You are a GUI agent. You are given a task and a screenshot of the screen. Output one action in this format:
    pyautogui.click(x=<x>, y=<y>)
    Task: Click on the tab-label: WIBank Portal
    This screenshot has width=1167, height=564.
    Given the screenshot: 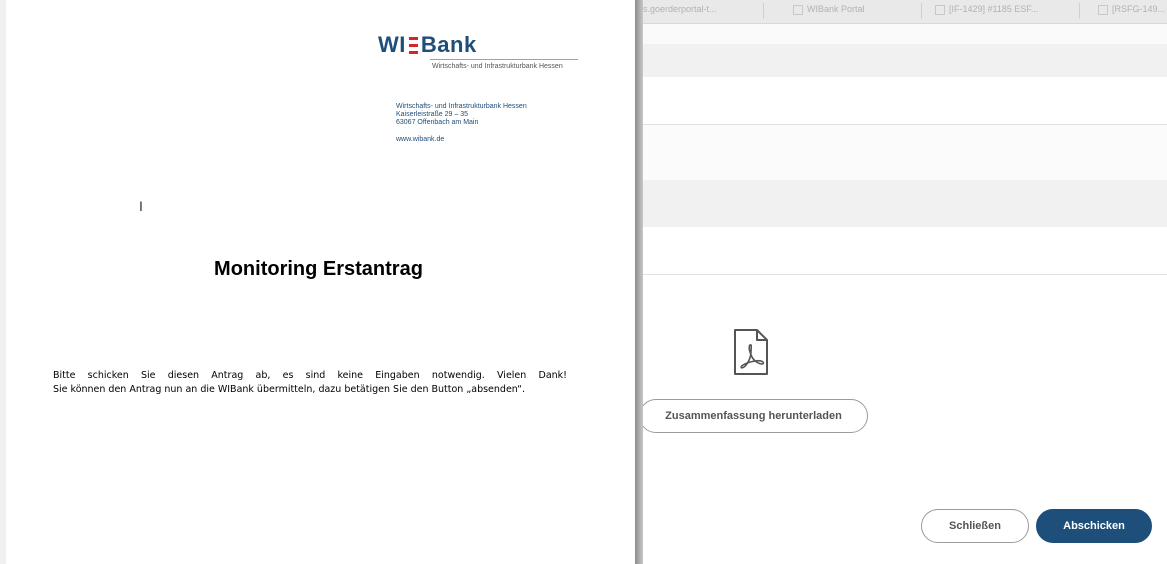 What is the action you would take?
    pyautogui.click(x=836, y=9)
    